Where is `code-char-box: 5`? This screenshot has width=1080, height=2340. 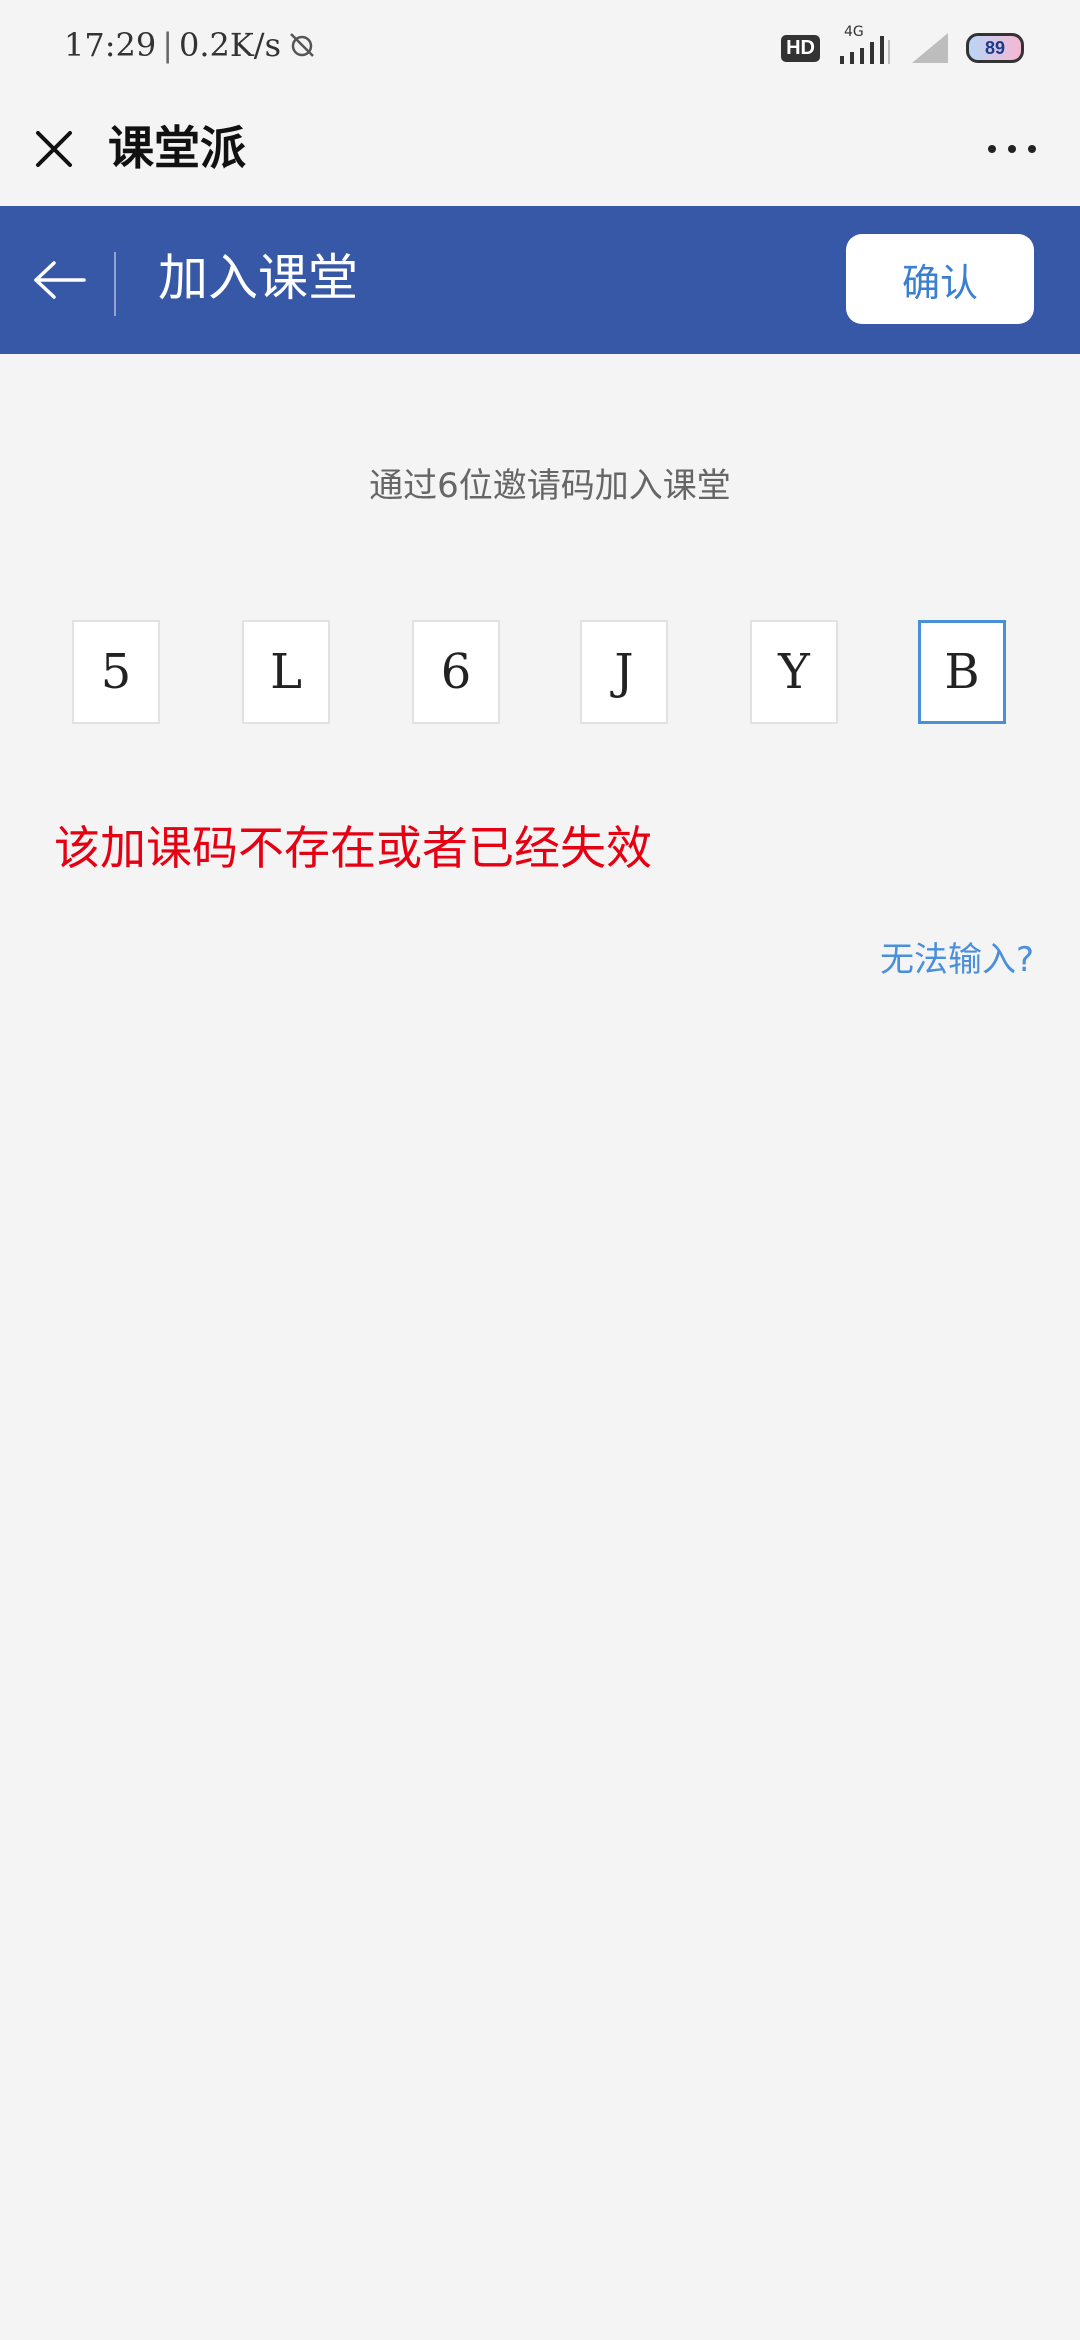 code-char-box: 5 is located at coordinates (116, 672).